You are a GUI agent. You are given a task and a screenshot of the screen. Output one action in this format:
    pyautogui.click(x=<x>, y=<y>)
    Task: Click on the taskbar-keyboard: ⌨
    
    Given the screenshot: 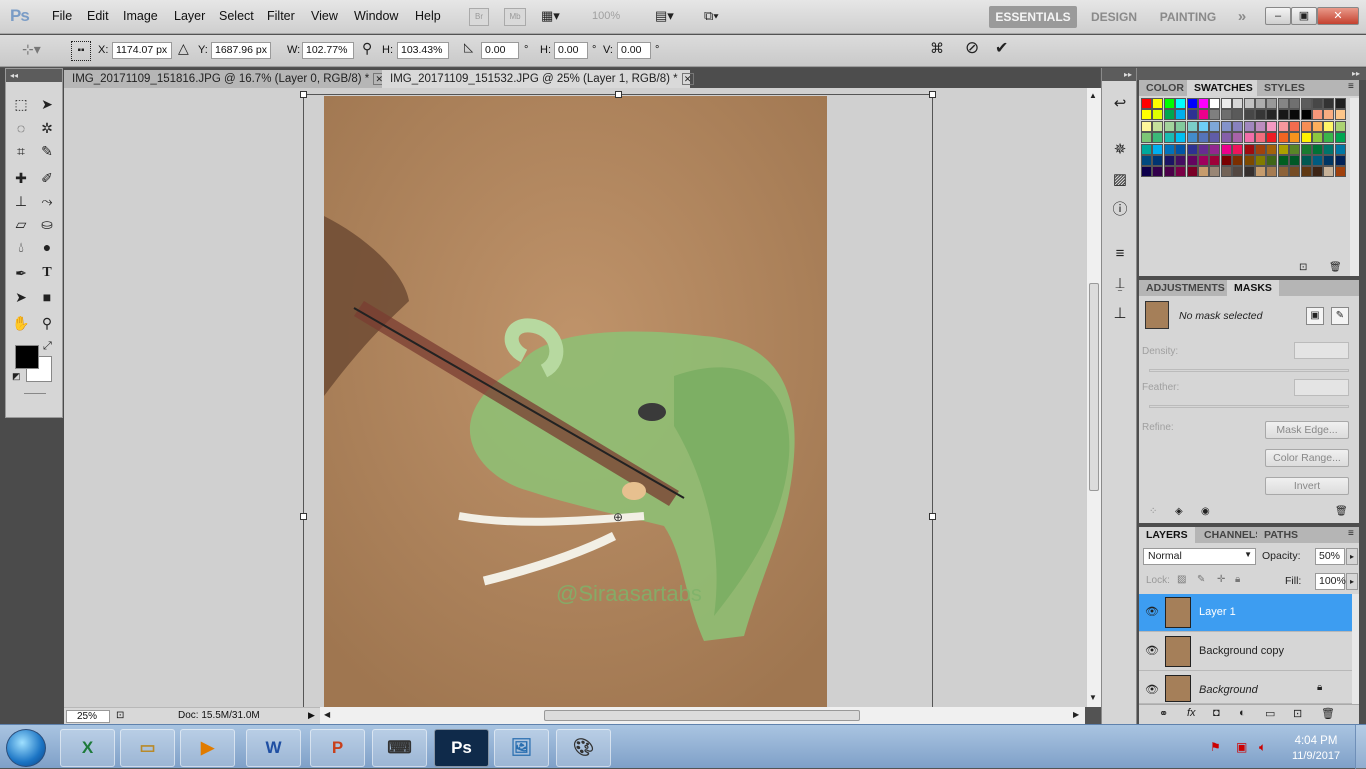 What is the action you would take?
    pyautogui.click(x=399, y=748)
    